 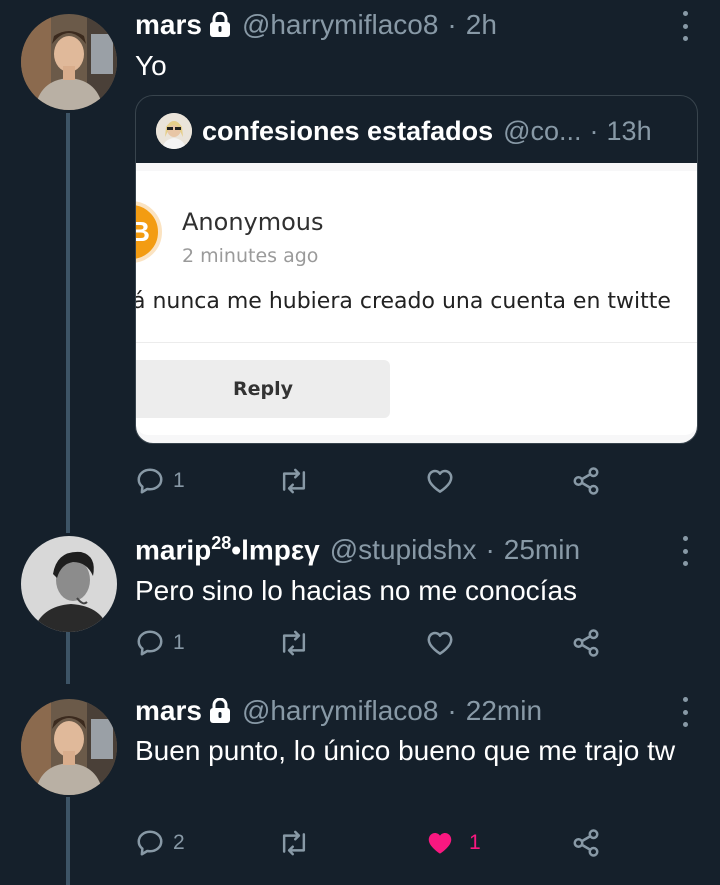 I want to click on reply-button: 2, so click(x=160, y=843).